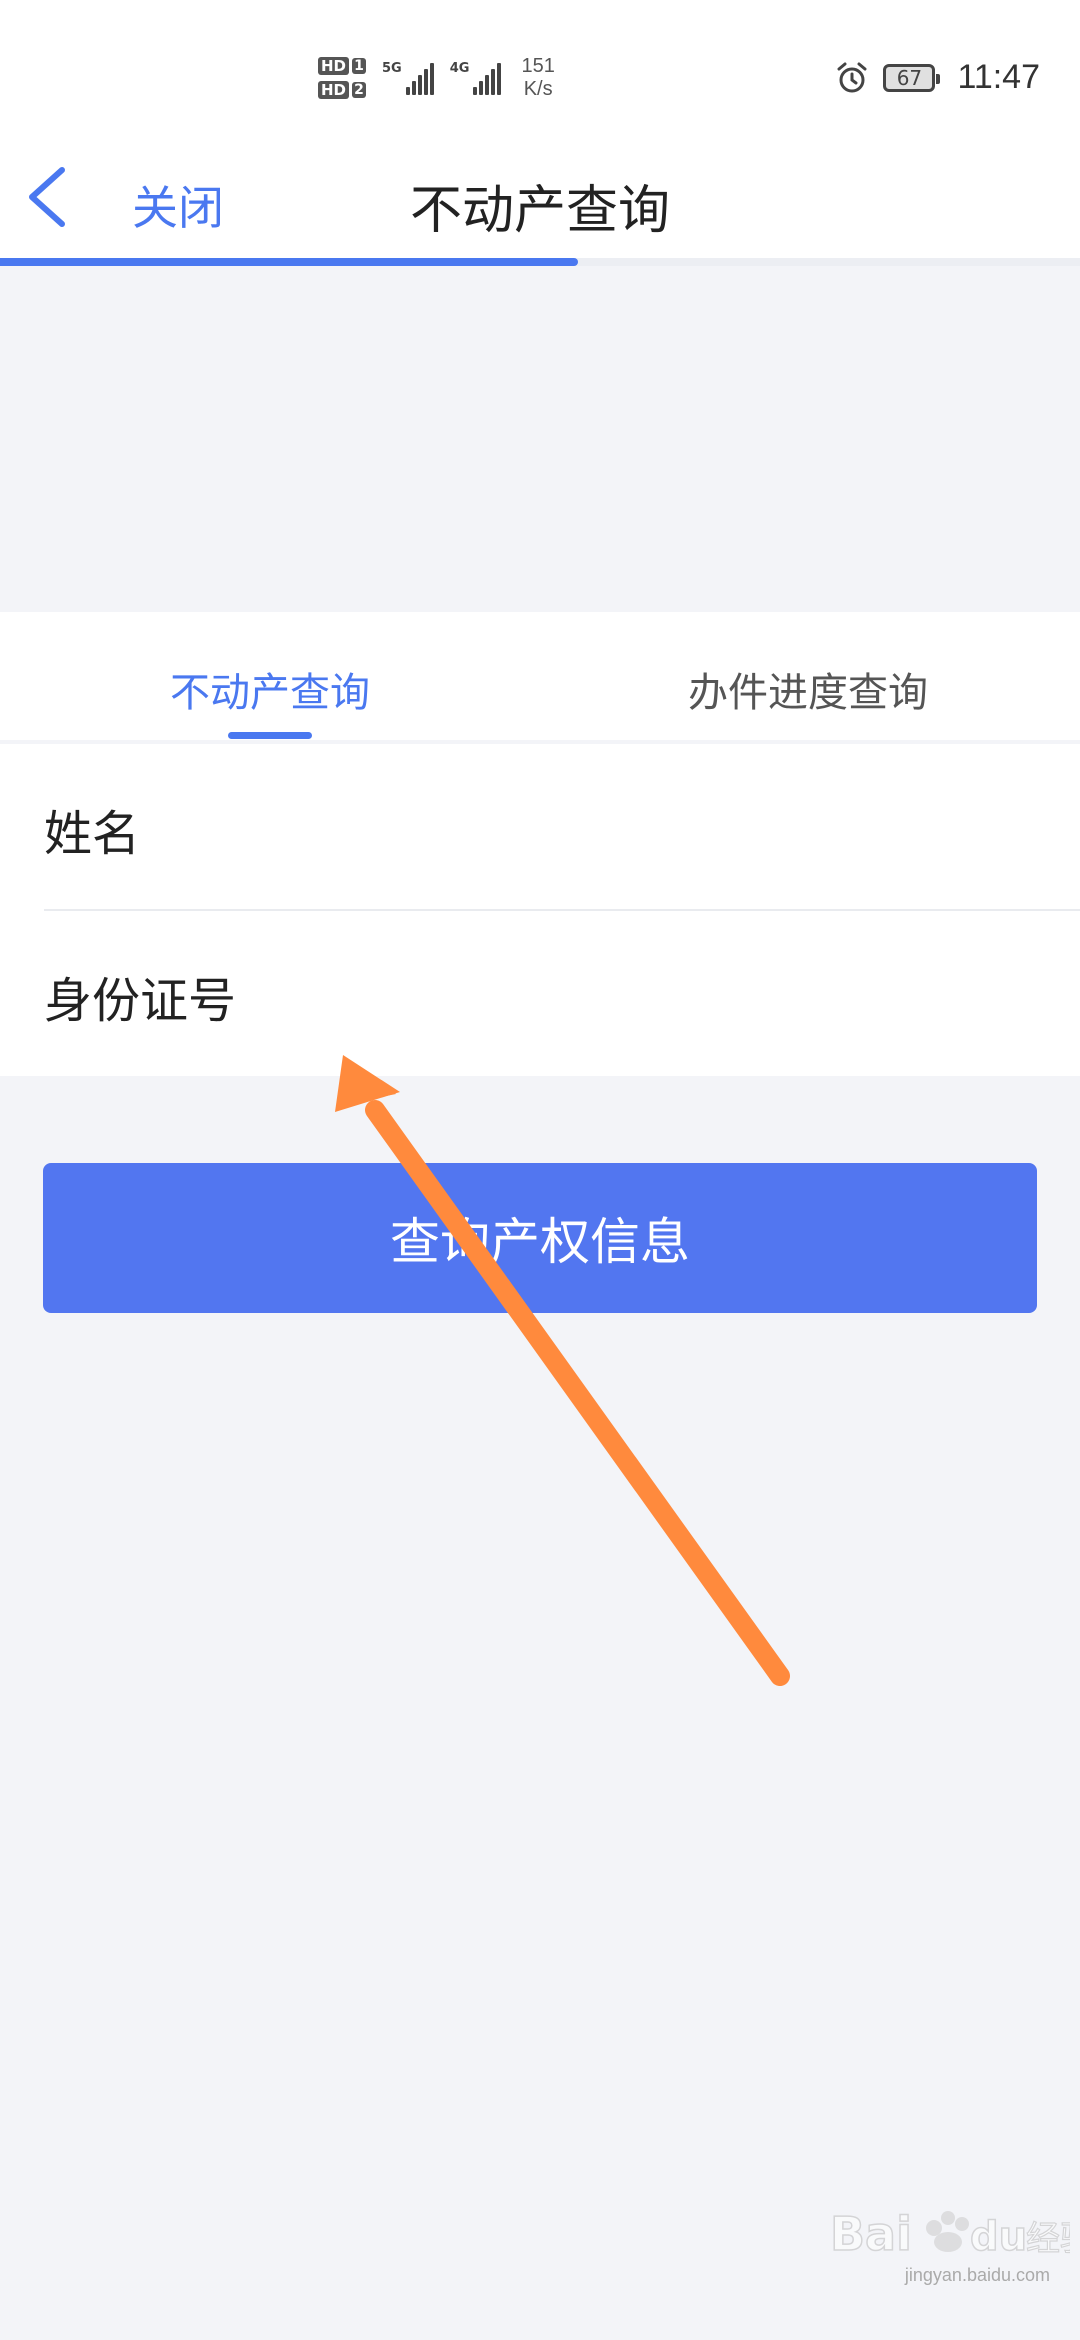 The image size is (1080, 2340). Describe the element at coordinates (1048, 2239) in the screenshot. I see `svg-text: 经验` at that location.